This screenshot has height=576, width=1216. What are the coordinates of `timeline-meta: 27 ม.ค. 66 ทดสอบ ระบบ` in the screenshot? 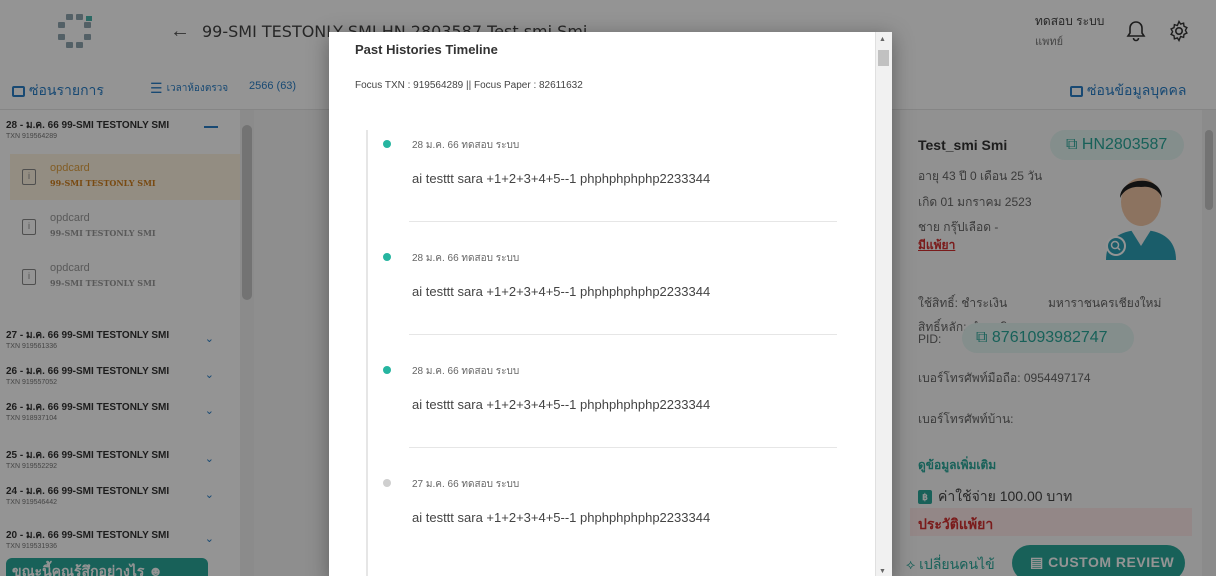 It's located at (466, 484).